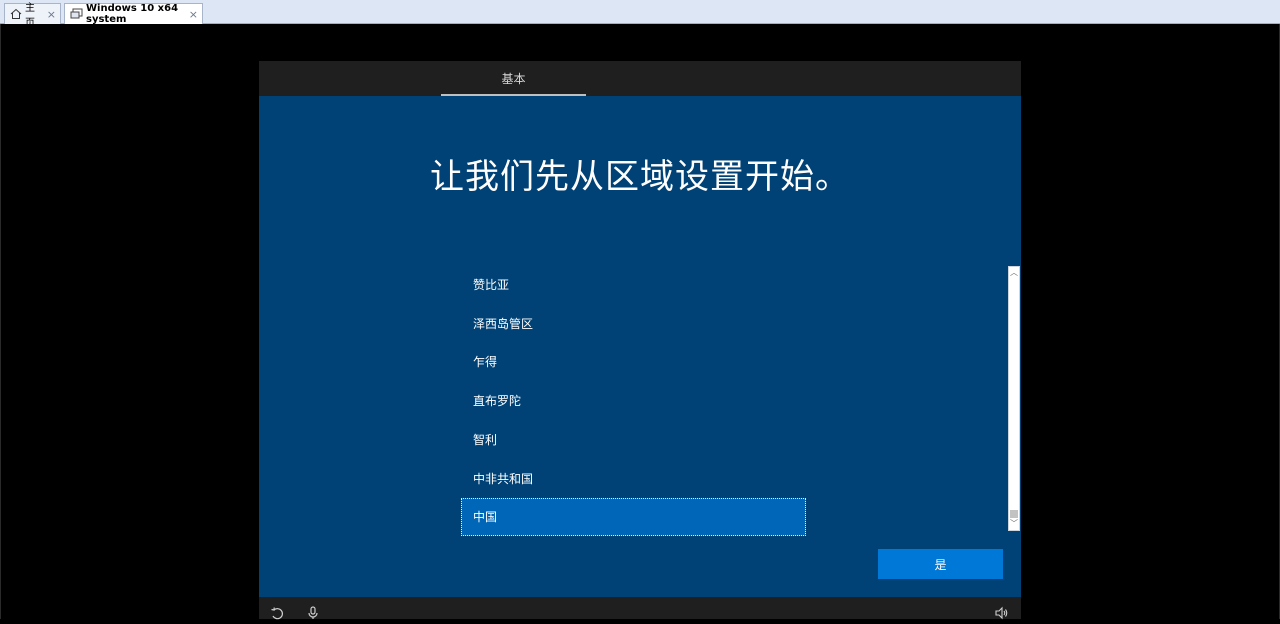 Image resolution: width=1280 pixels, height=624 pixels. I want to click on host-tab-vm-label: Windows 10 x64 system, so click(132, 14).